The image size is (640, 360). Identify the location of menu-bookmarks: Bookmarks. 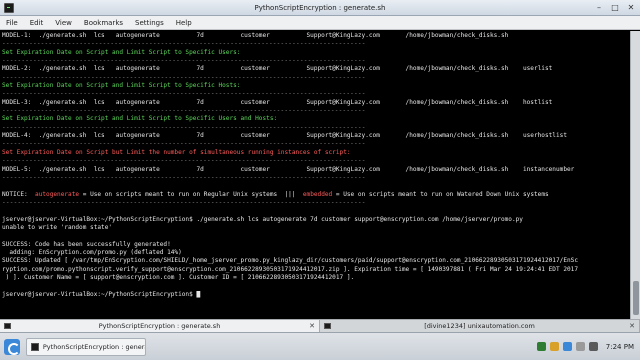
(103, 23).